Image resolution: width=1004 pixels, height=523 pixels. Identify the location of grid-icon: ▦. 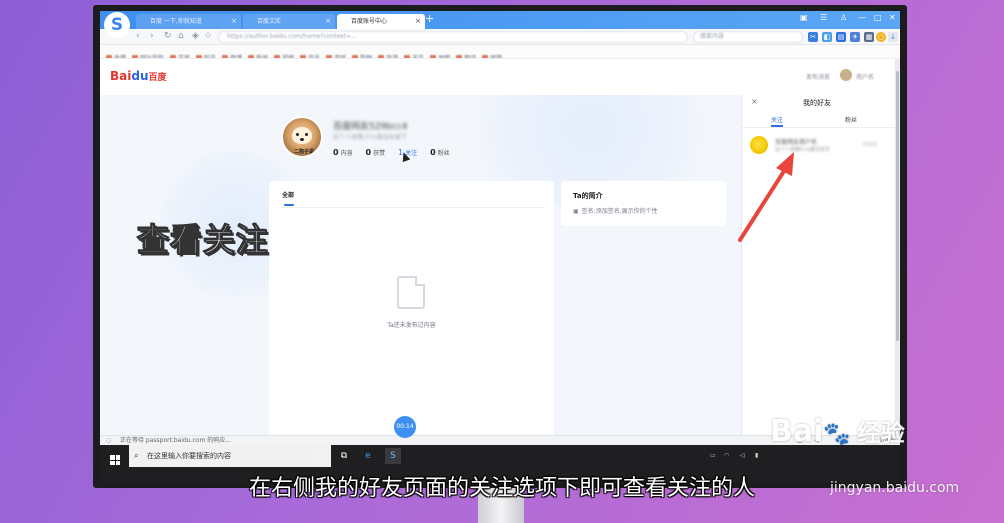
(869, 37).